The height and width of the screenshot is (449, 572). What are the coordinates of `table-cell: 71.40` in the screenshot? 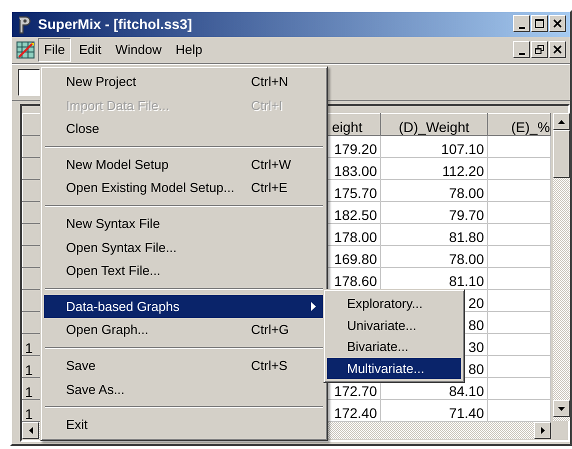 It's located at (434, 411).